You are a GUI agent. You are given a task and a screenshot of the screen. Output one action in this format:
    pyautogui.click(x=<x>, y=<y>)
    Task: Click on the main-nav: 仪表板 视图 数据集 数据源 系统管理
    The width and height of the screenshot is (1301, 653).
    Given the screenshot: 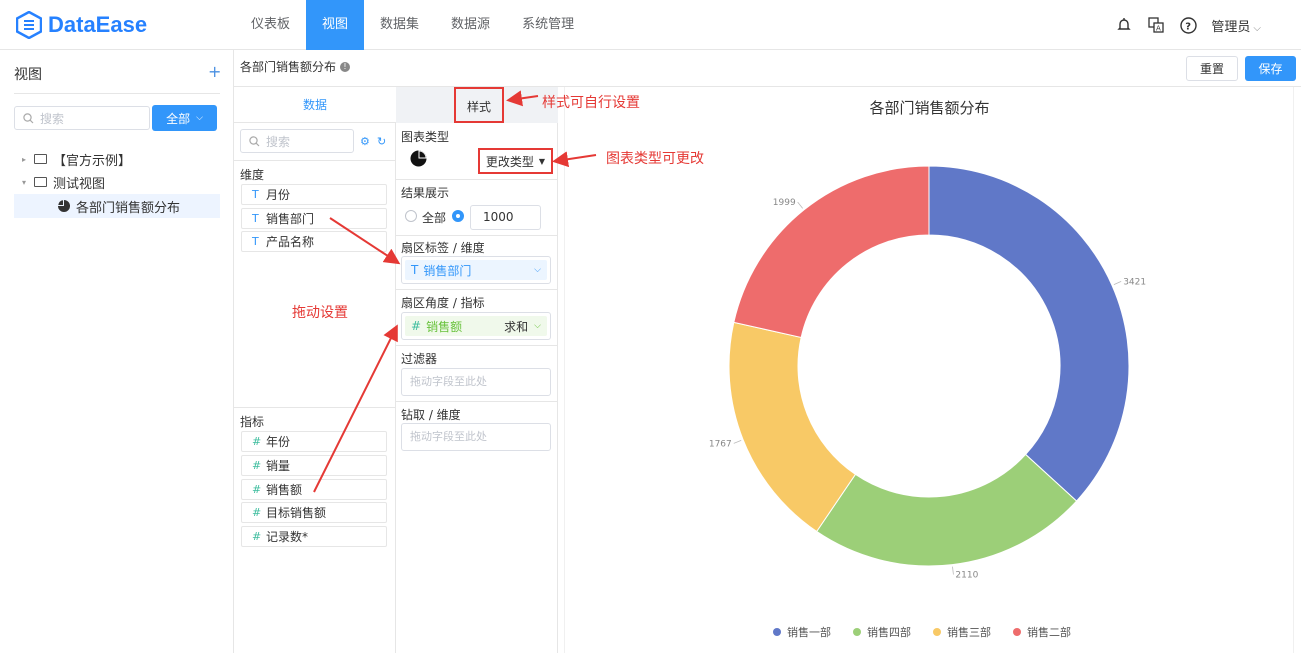 What is the action you would take?
    pyautogui.click(x=412, y=25)
    